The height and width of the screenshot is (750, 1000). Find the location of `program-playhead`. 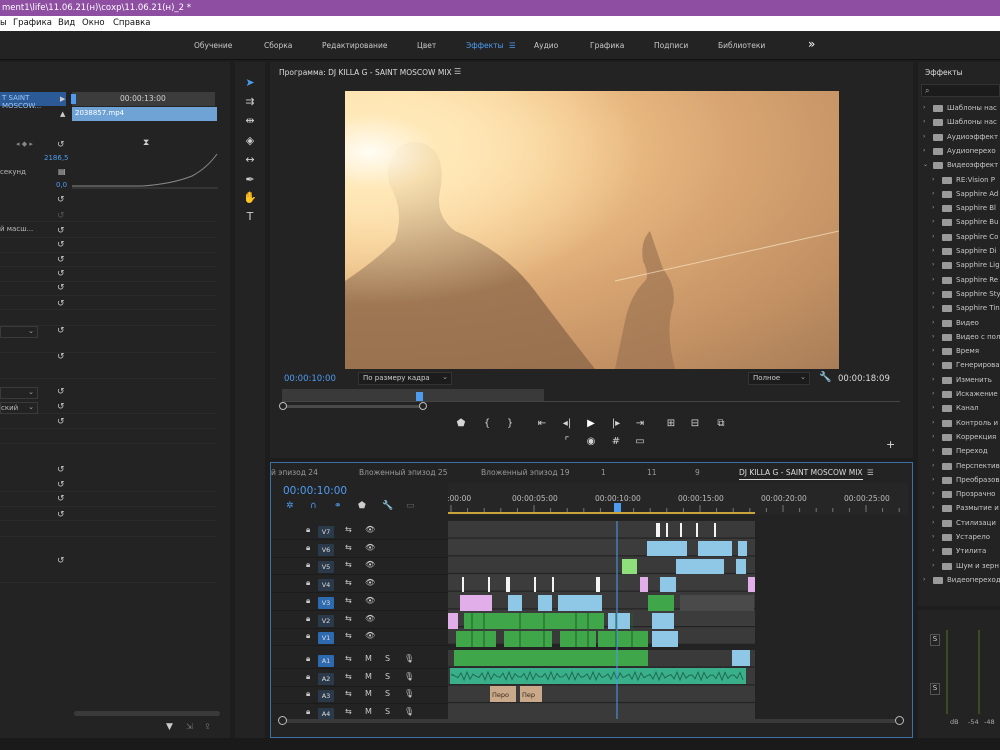

program-playhead is located at coordinates (419, 396).